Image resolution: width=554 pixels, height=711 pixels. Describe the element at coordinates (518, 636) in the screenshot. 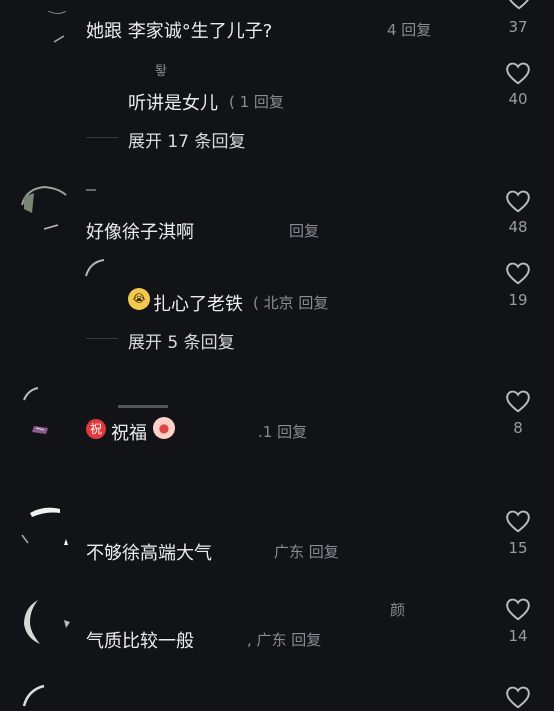

I see `like-count: 14` at that location.